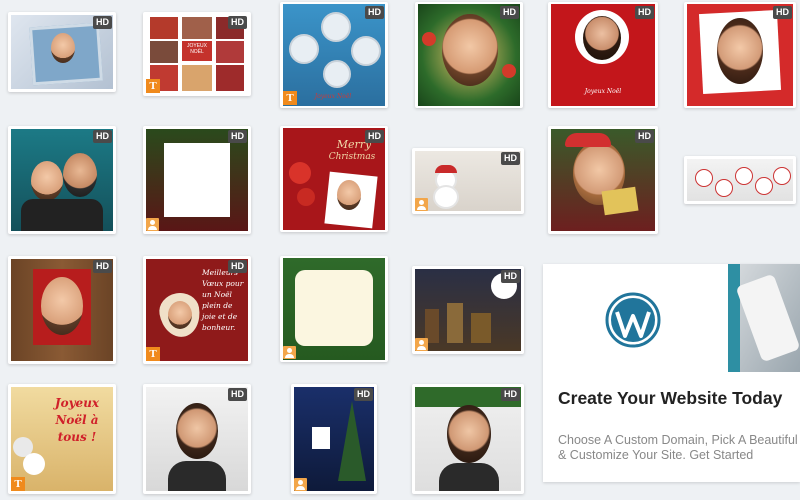 The height and width of the screenshot is (500, 800). What do you see at coordinates (196, 49) in the screenshot?
I see `card-caption: JOYEUX NOËL` at bounding box center [196, 49].